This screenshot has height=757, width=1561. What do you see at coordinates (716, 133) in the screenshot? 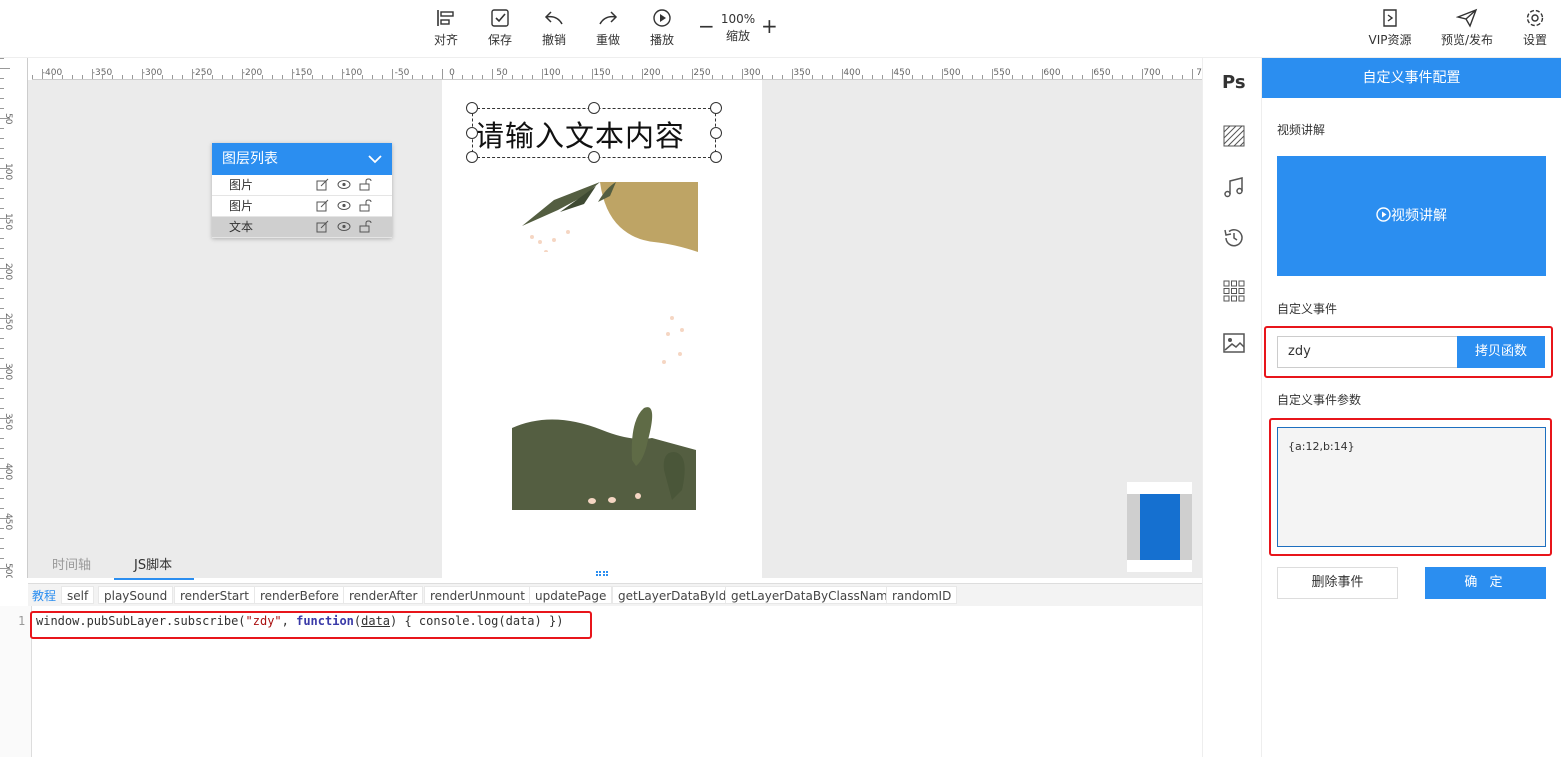
I see `resize-handle-right` at bounding box center [716, 133].